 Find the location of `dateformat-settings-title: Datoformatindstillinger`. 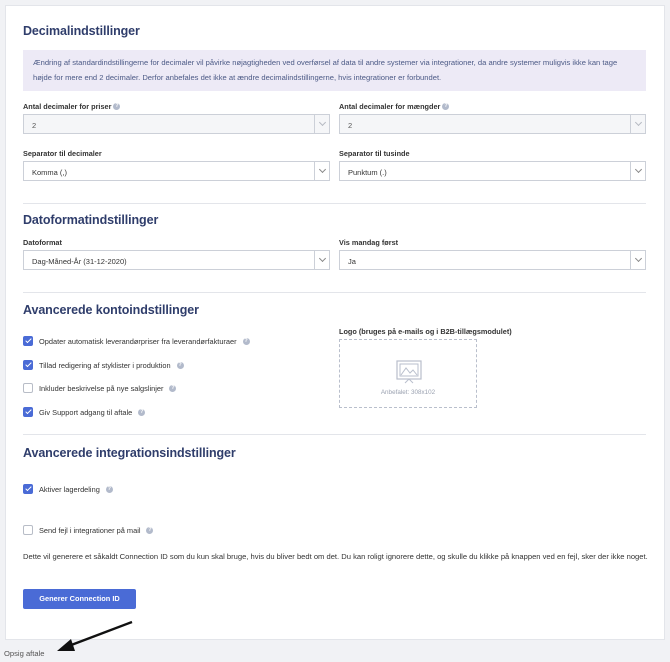

dateformat-settings-title: Datoformatindstillinger is located at coordinates (91, 220).